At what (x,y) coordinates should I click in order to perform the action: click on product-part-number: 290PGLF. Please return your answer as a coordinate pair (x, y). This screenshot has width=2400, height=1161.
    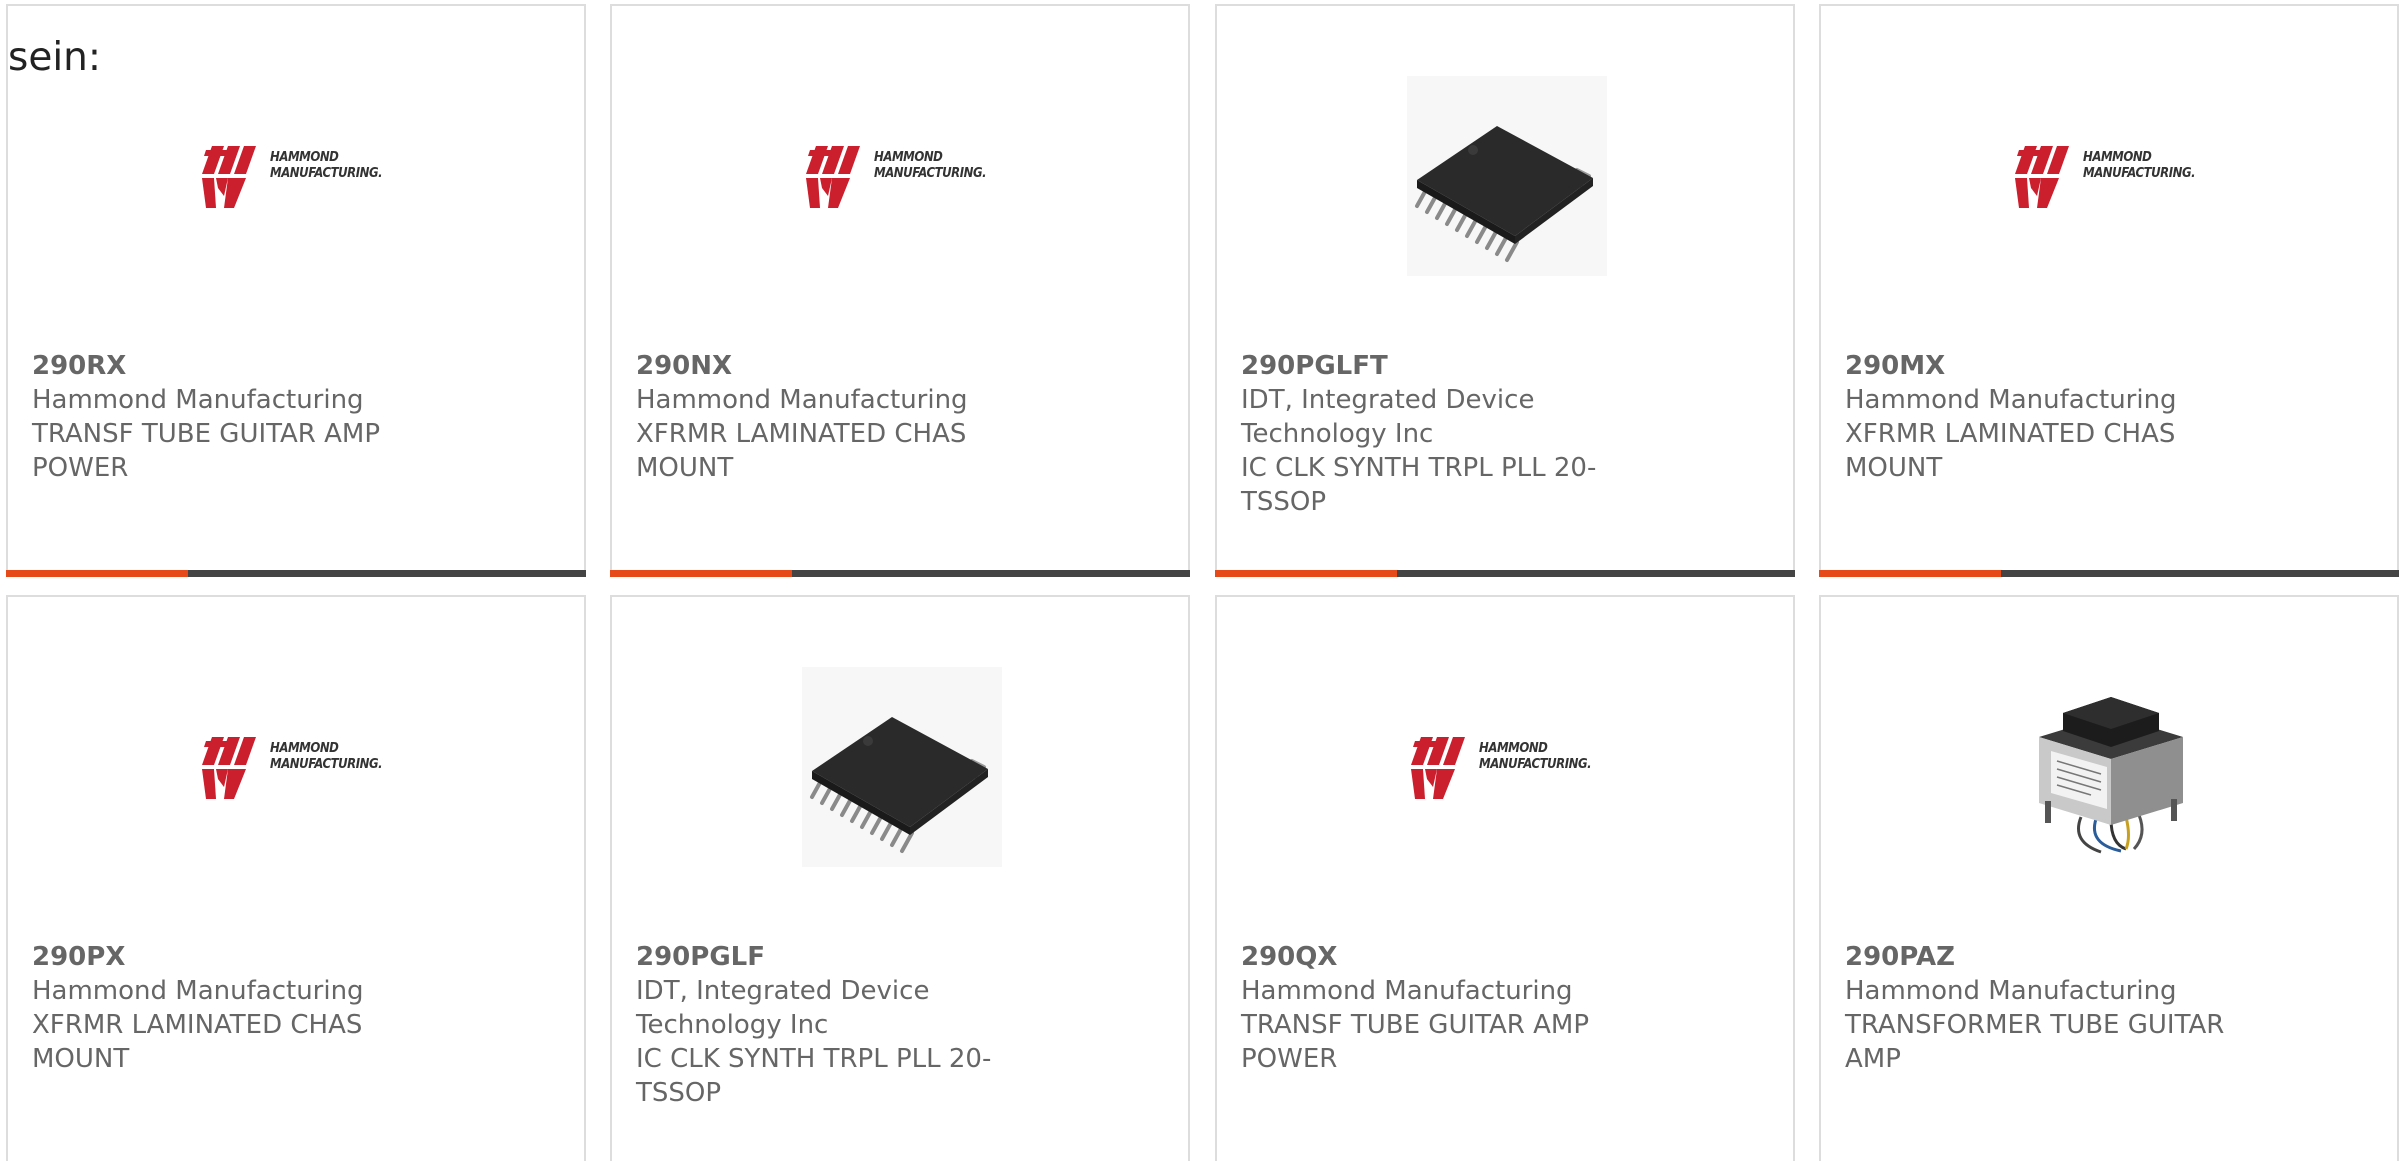
    Looking at the image, I should click on (836, 957).